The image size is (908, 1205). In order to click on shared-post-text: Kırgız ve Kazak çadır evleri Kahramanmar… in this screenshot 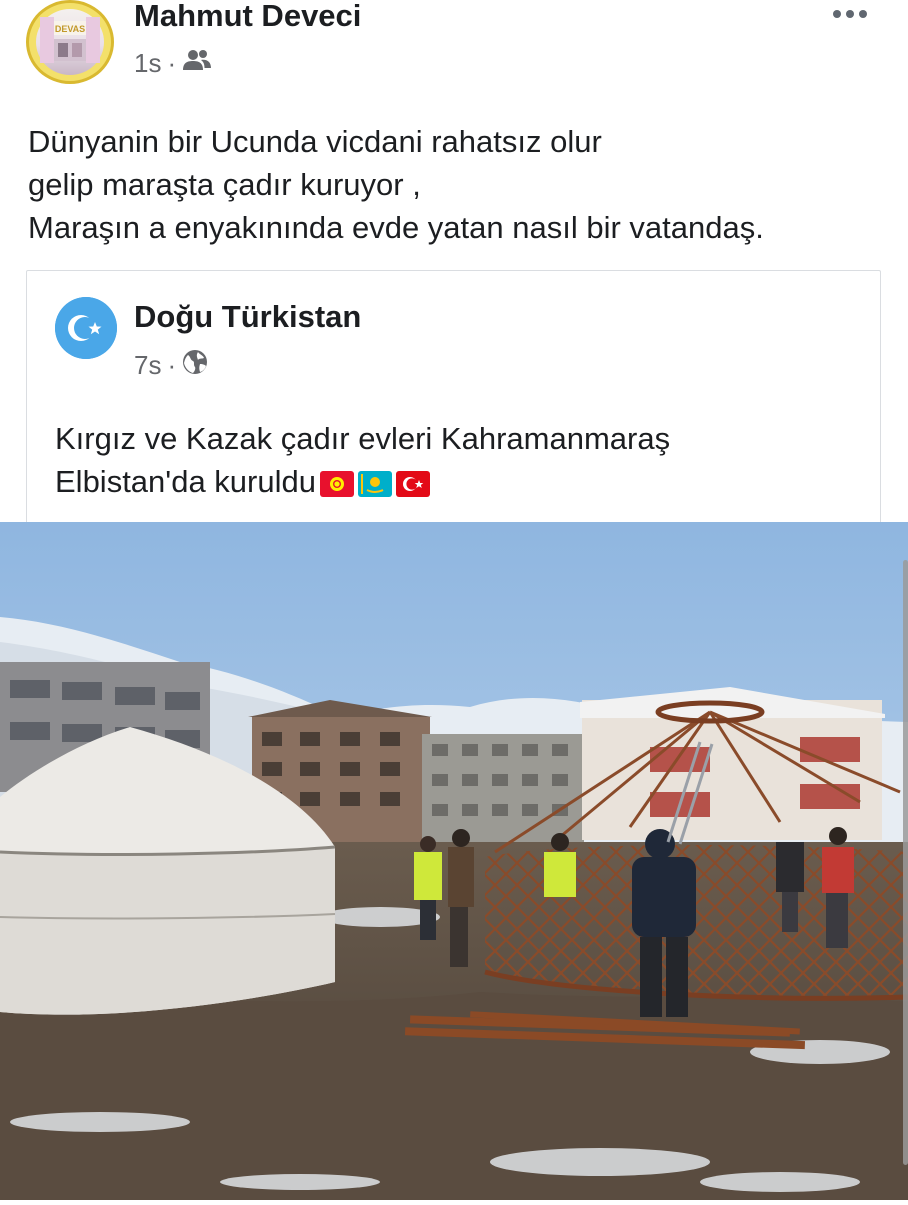, I will do `click(362, 460)`.